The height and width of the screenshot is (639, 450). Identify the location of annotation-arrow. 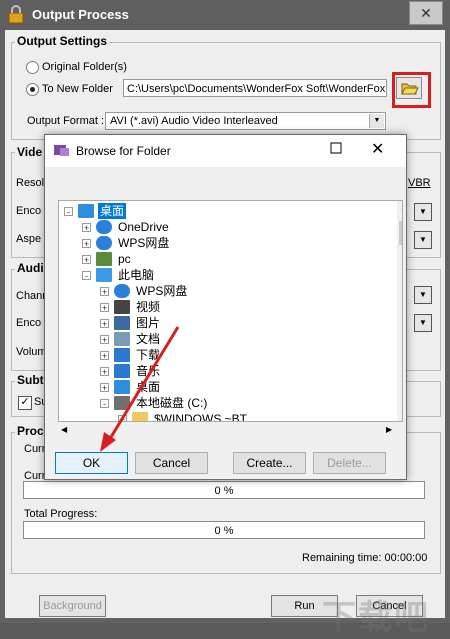
(140, 389).